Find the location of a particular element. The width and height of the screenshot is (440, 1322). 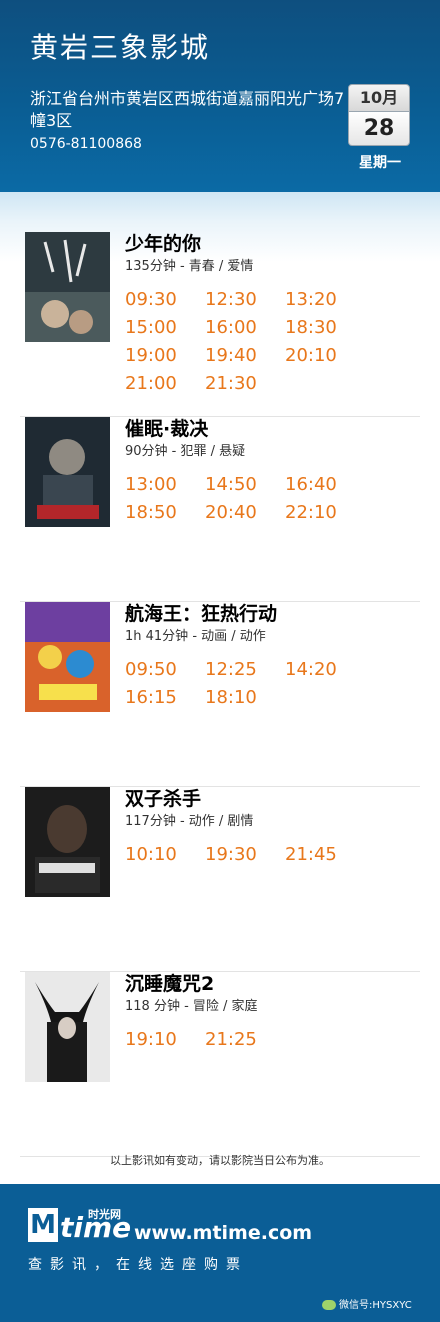

showtimes-grid: 19:10 21:25 is located at coordinates (275, 1040).